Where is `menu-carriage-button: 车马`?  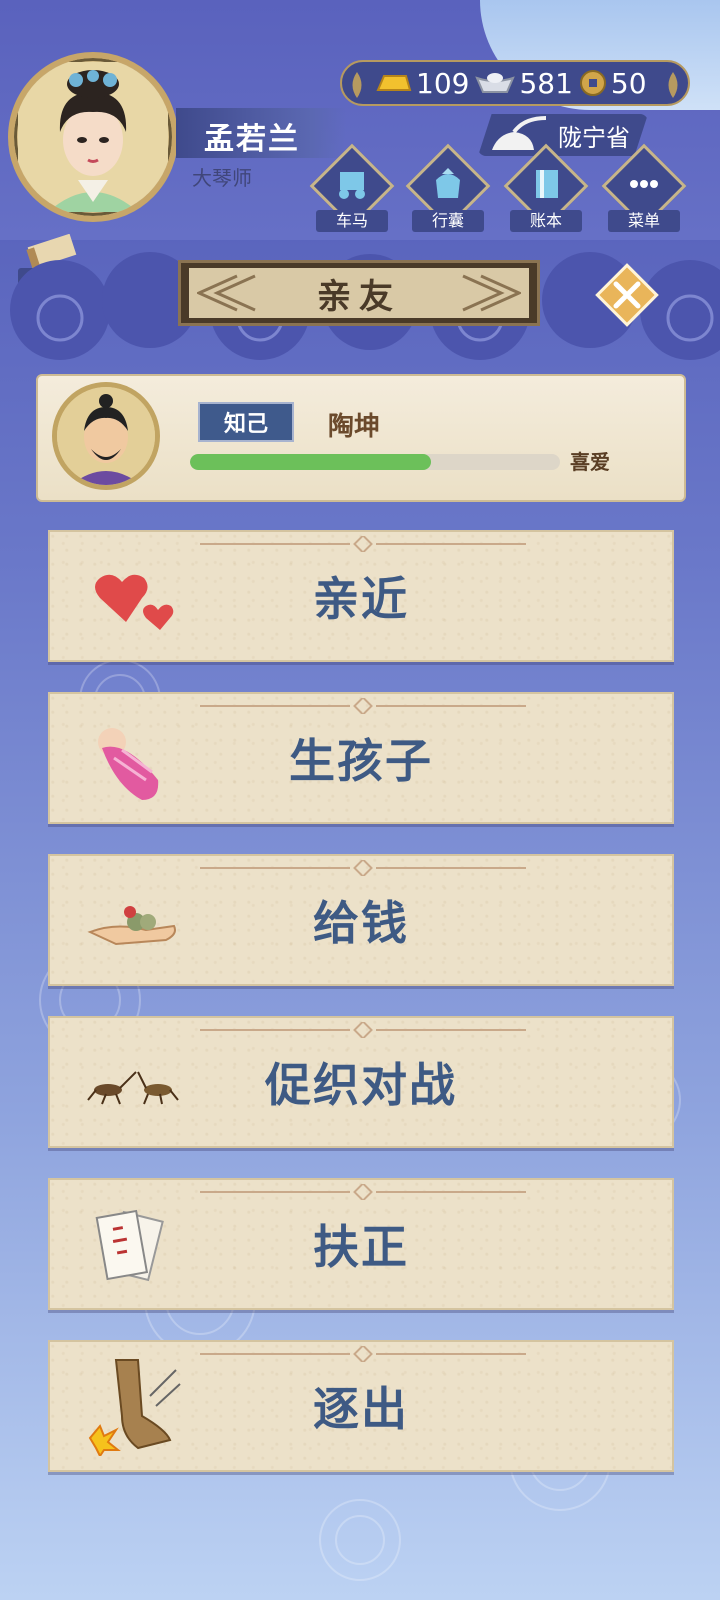 menu-carriage-button: 车马 is located at coordinates (352, 189).